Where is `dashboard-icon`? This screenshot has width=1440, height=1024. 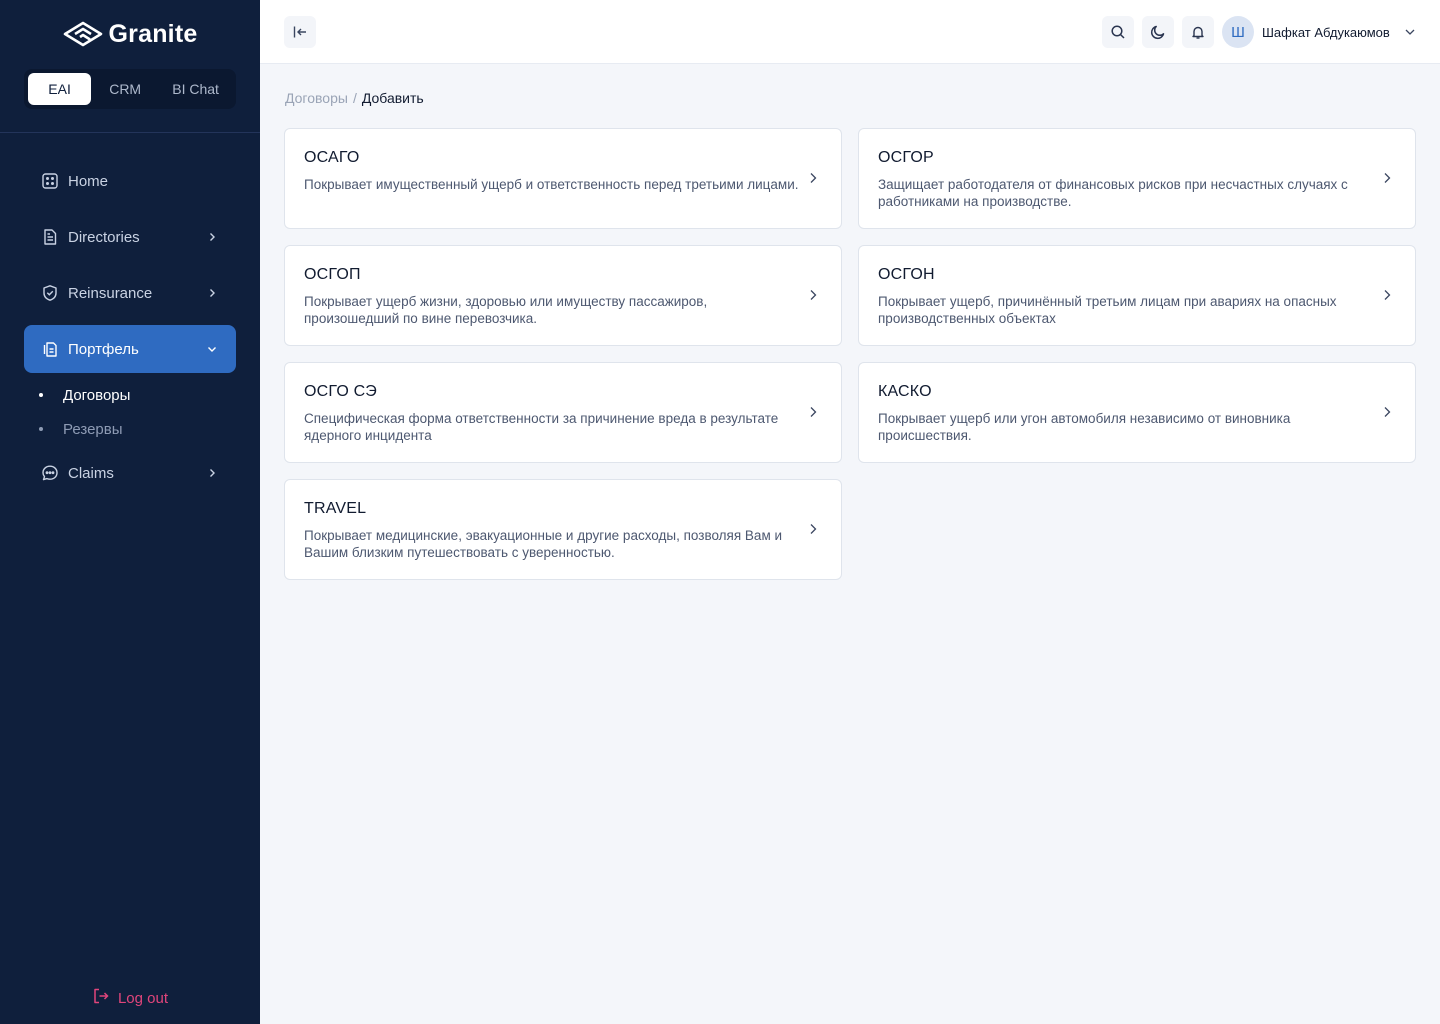
dashboard-icon is located at coordinates (50, 181).